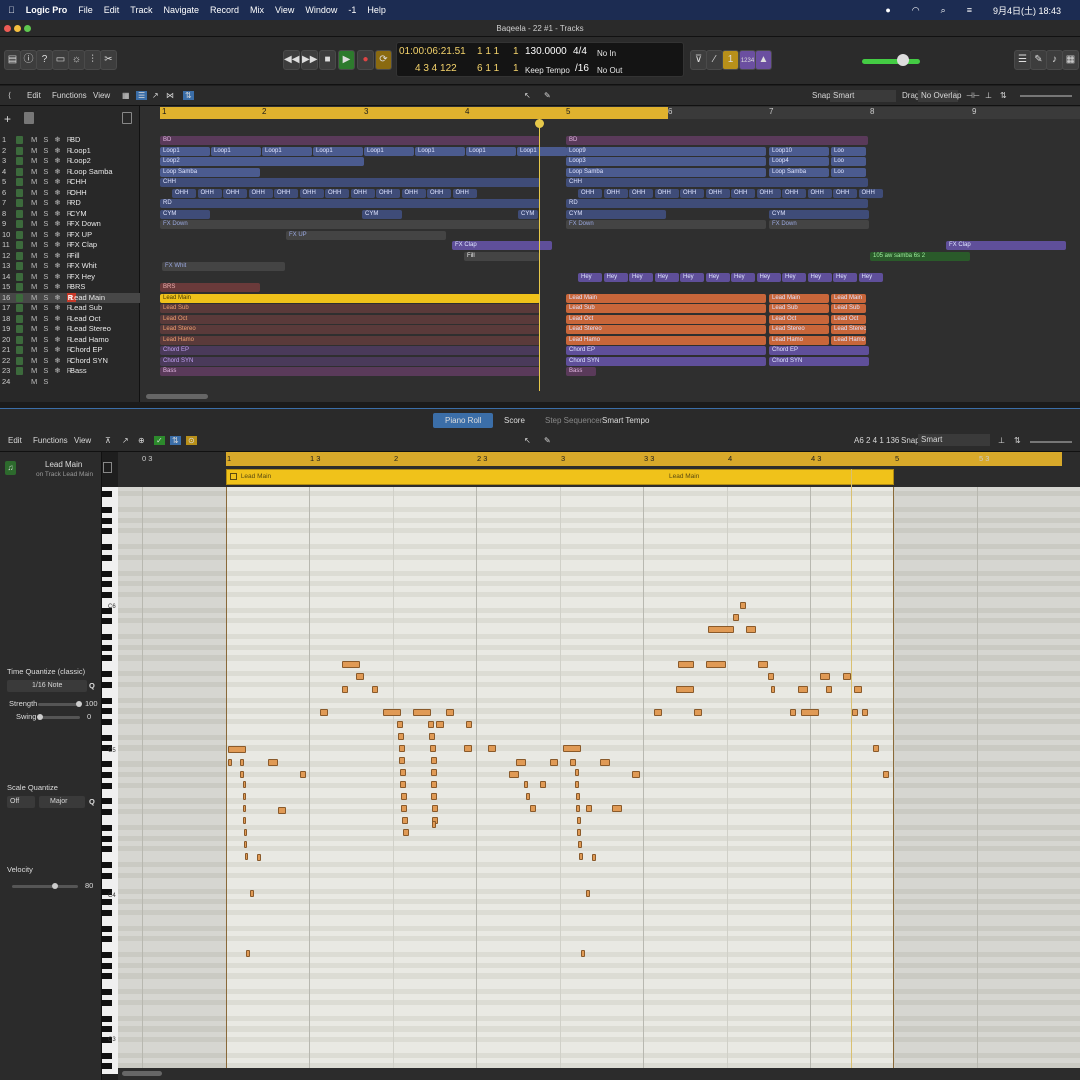 The height and width of the screenshot is (1080, 1080). What do you see at coordinates (763, 60) in the screenshot?
I see `metronome-button: ▲` at bounding box center [763, 60].